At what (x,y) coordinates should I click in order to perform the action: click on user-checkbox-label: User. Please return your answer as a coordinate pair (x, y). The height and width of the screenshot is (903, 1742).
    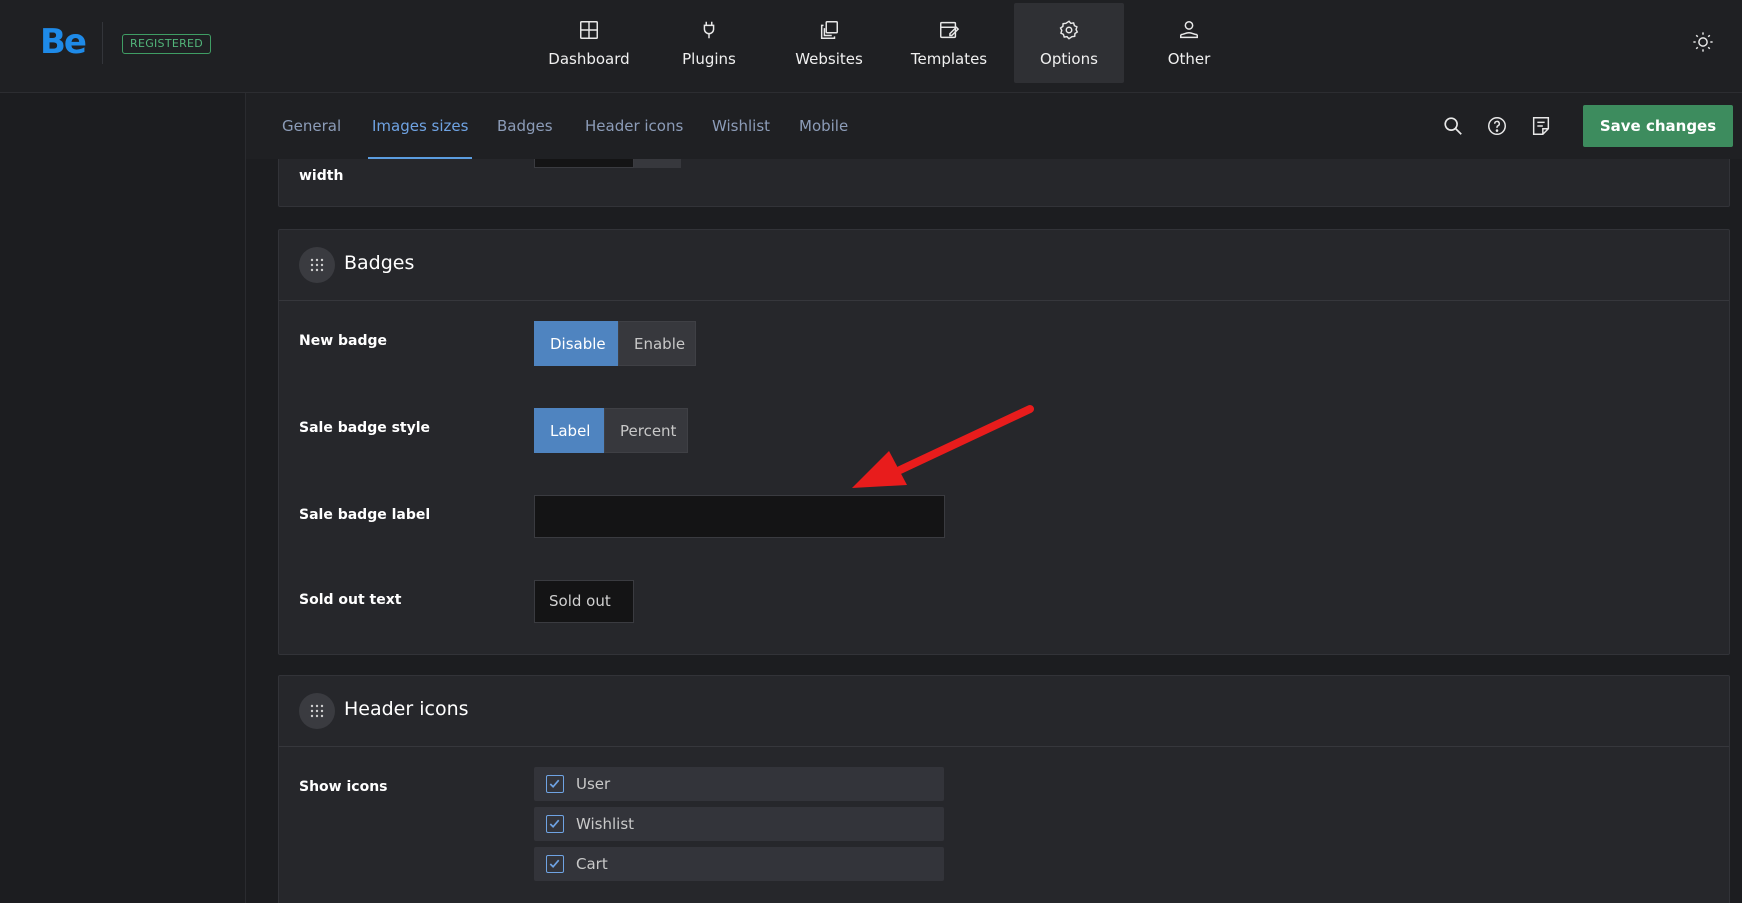
    Looking at the image, I should click on (593, 784).